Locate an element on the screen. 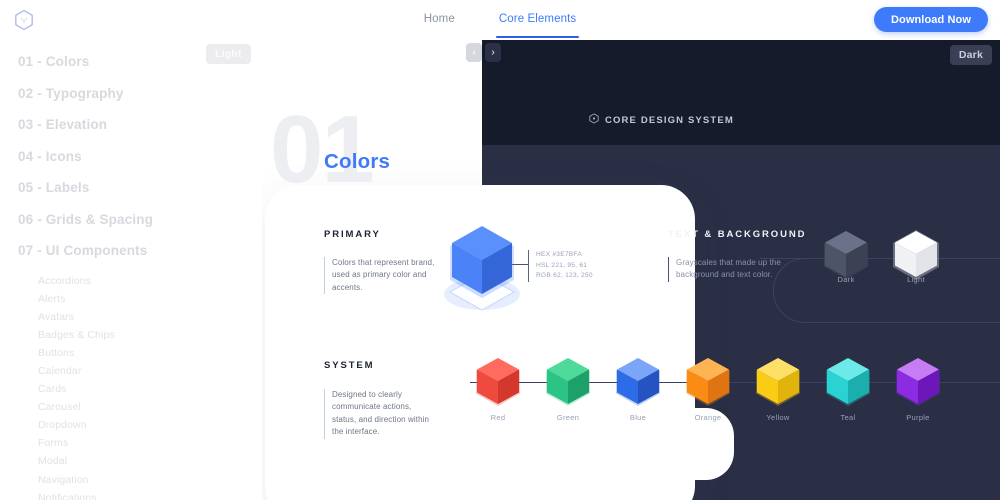 The image size is (1000, 500). sidebar-subitem-alerts: Alerts is located at coordinates (150, 299).